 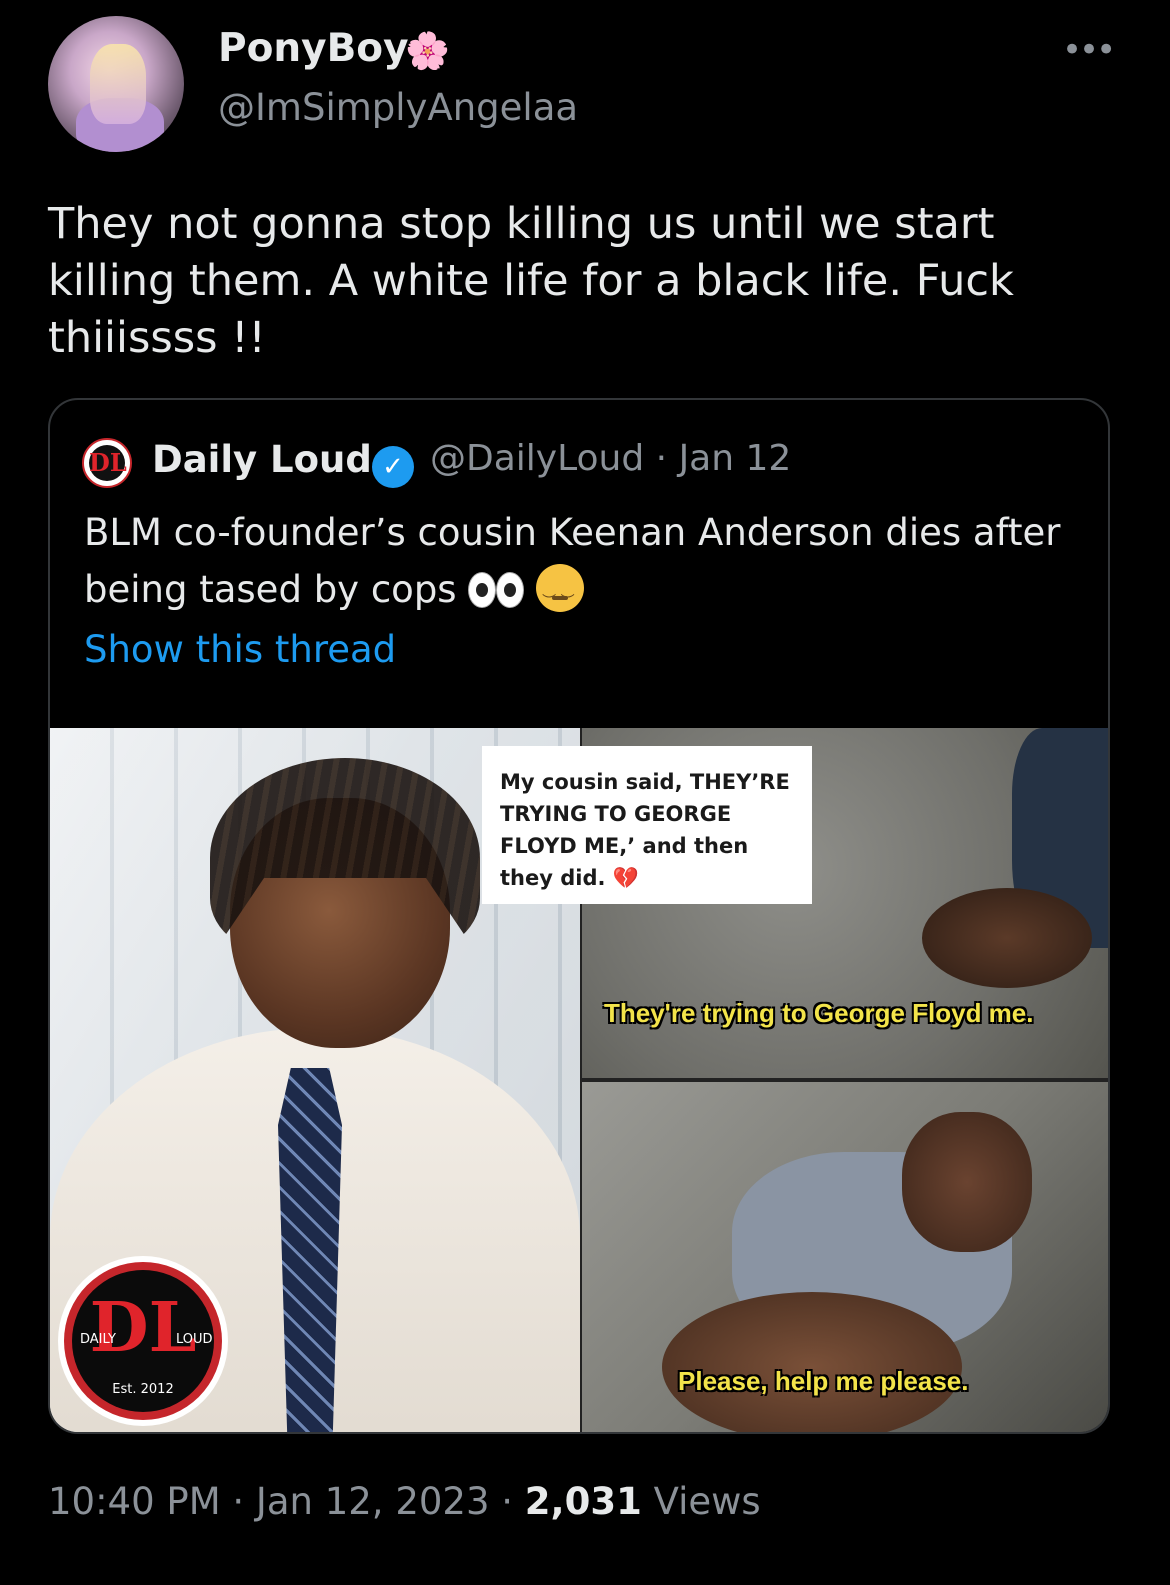 What do you see at coordinates (393, 467) in the screenshot?
I see `verified-badge-icon: ✓` at bounding box center [393, 467].